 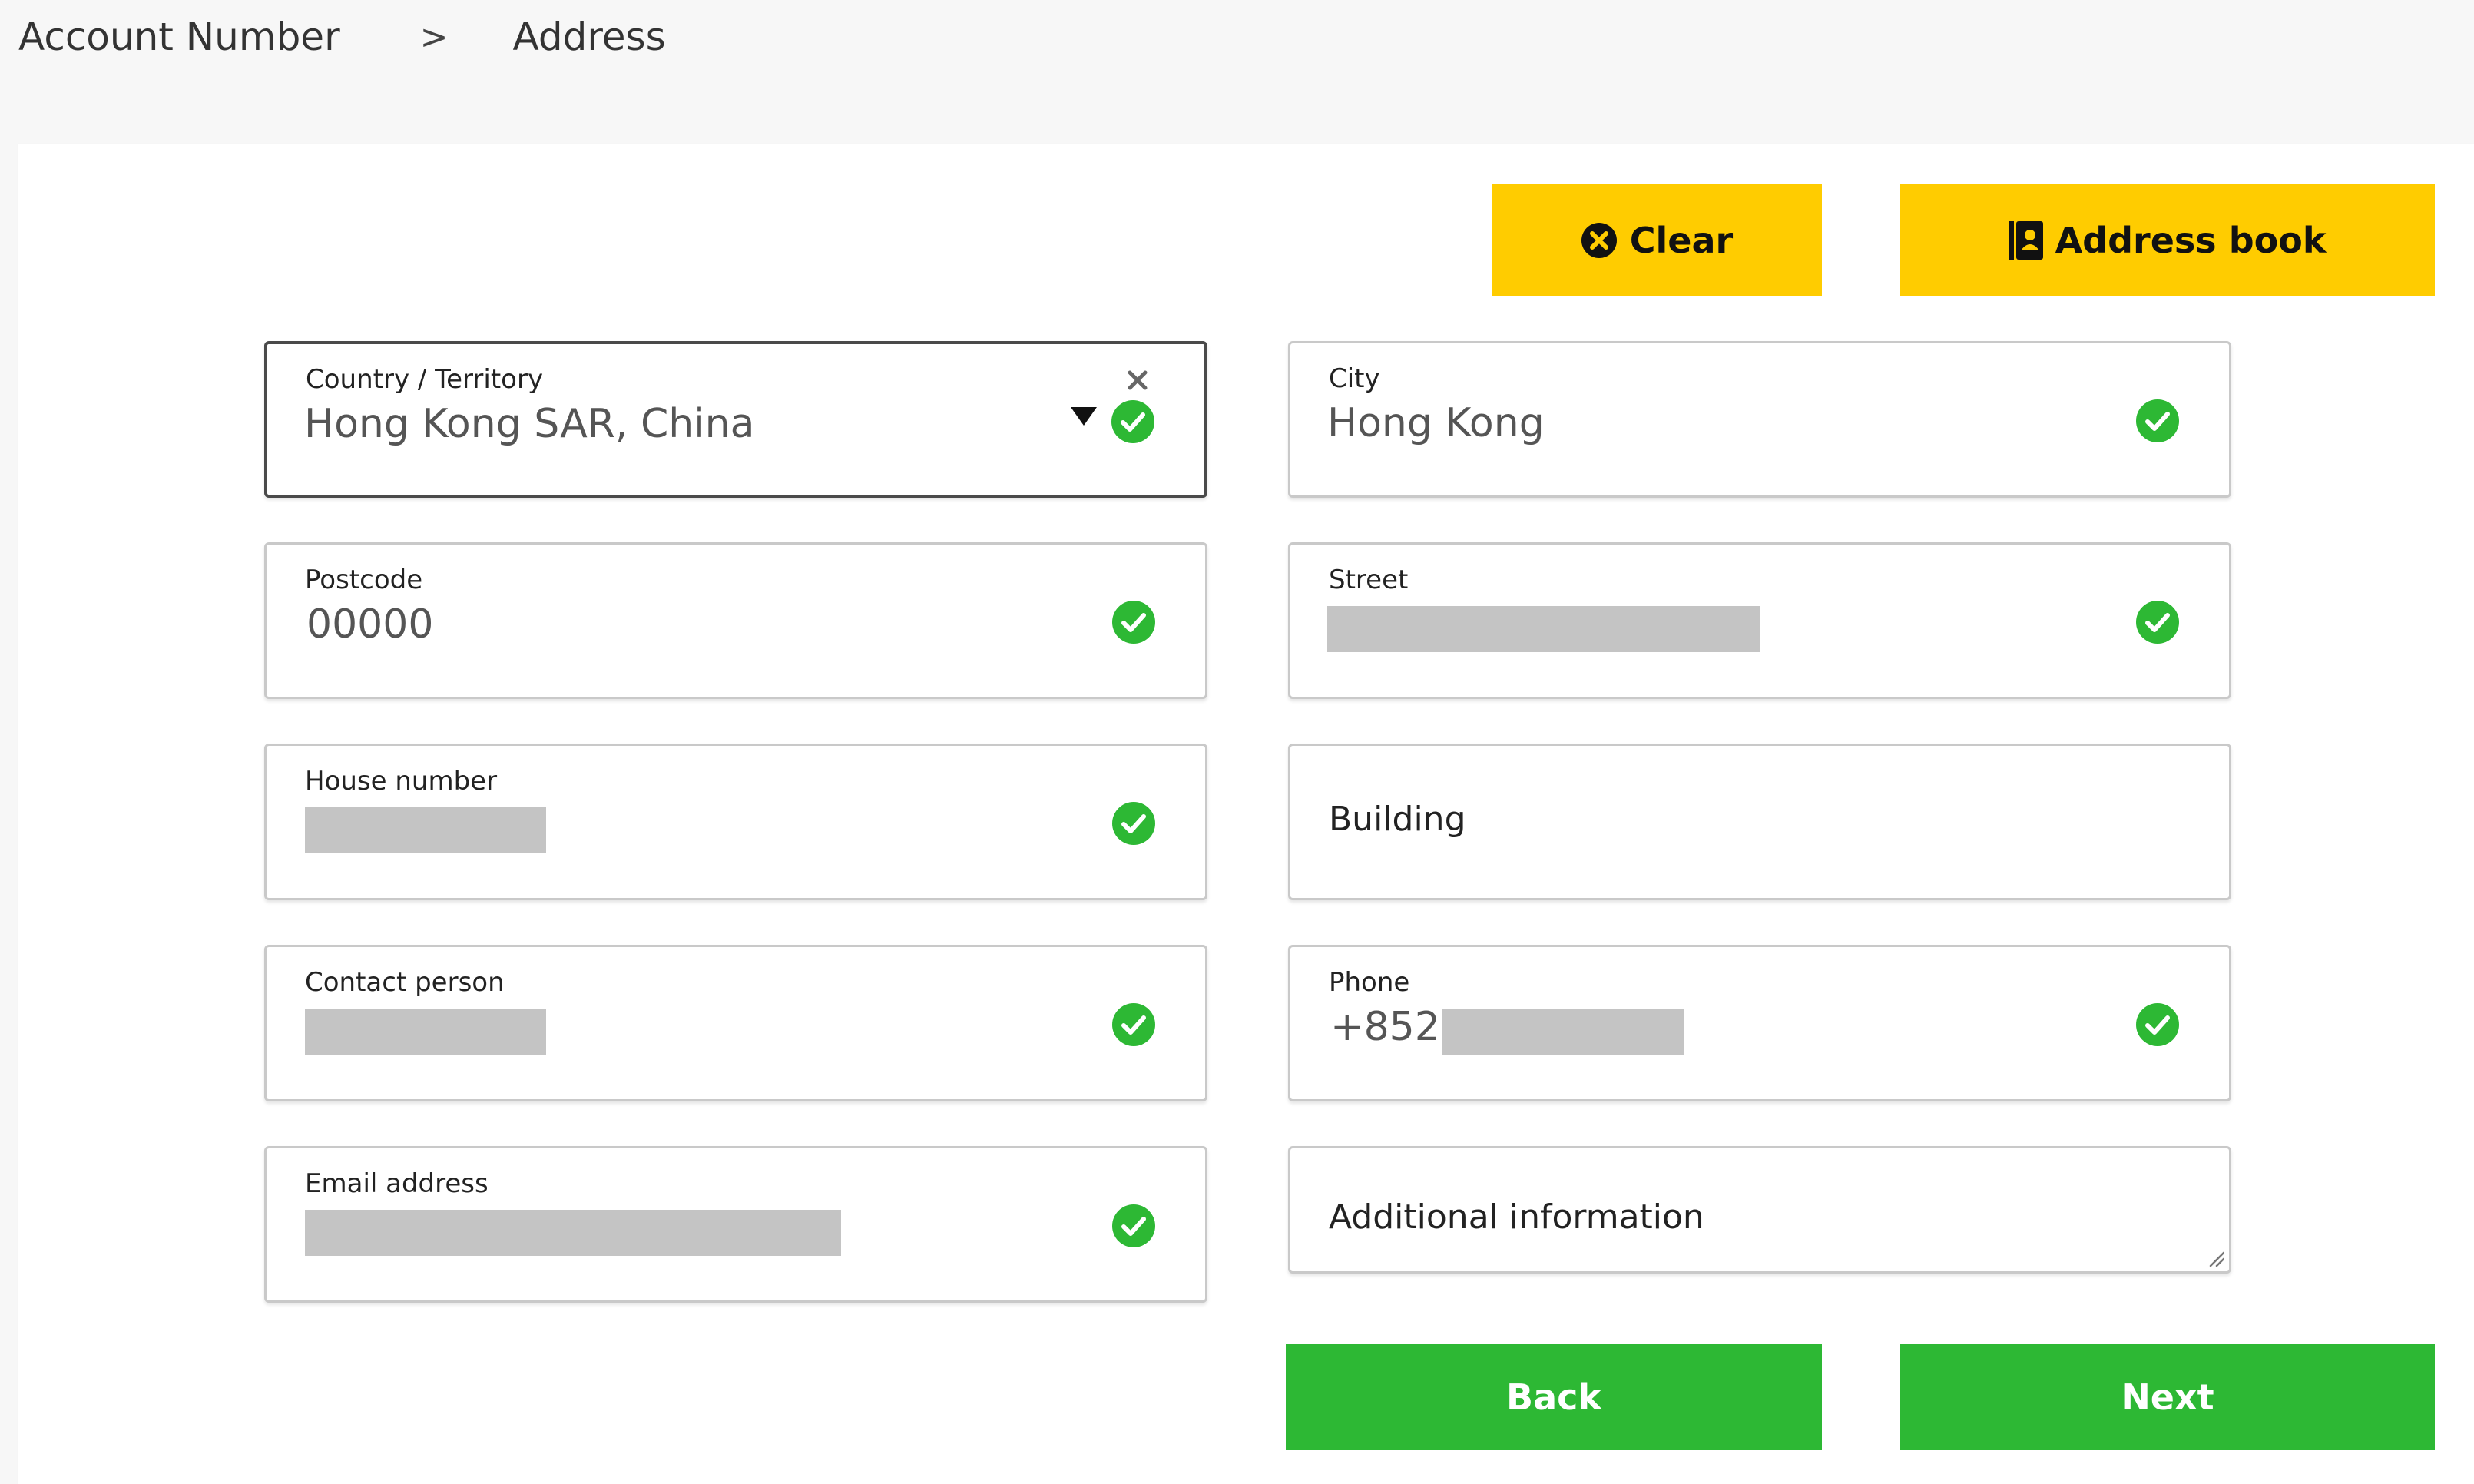 What do you see at coordinates (1354, 378) in the screenshot?
I see `city-label: City` at bounding box center [1354, 378].